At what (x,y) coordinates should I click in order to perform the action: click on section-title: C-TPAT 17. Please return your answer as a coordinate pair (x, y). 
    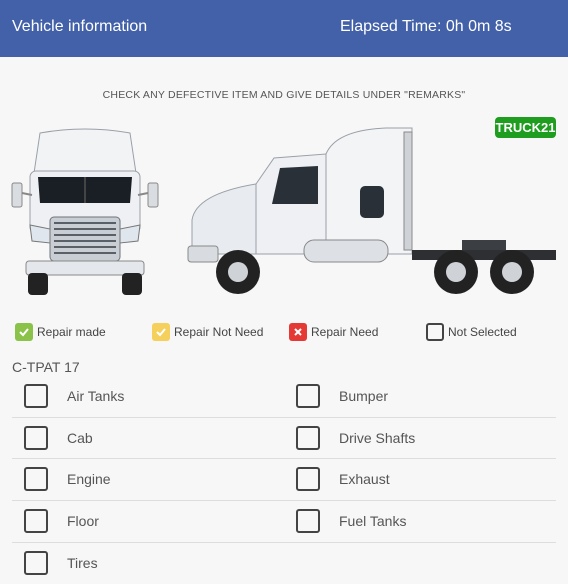
    Looking at the image, I should click on (46, 367).